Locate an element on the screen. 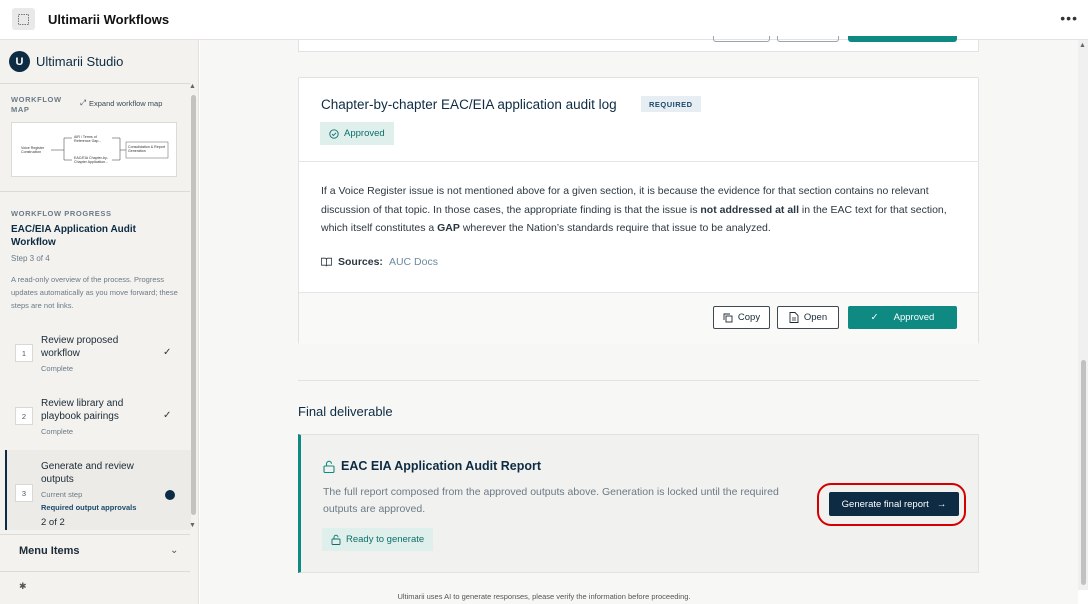 The height and width of the screenshot is (604, 1088). main-scroll-thumb is located at coordinates (1083, 472).